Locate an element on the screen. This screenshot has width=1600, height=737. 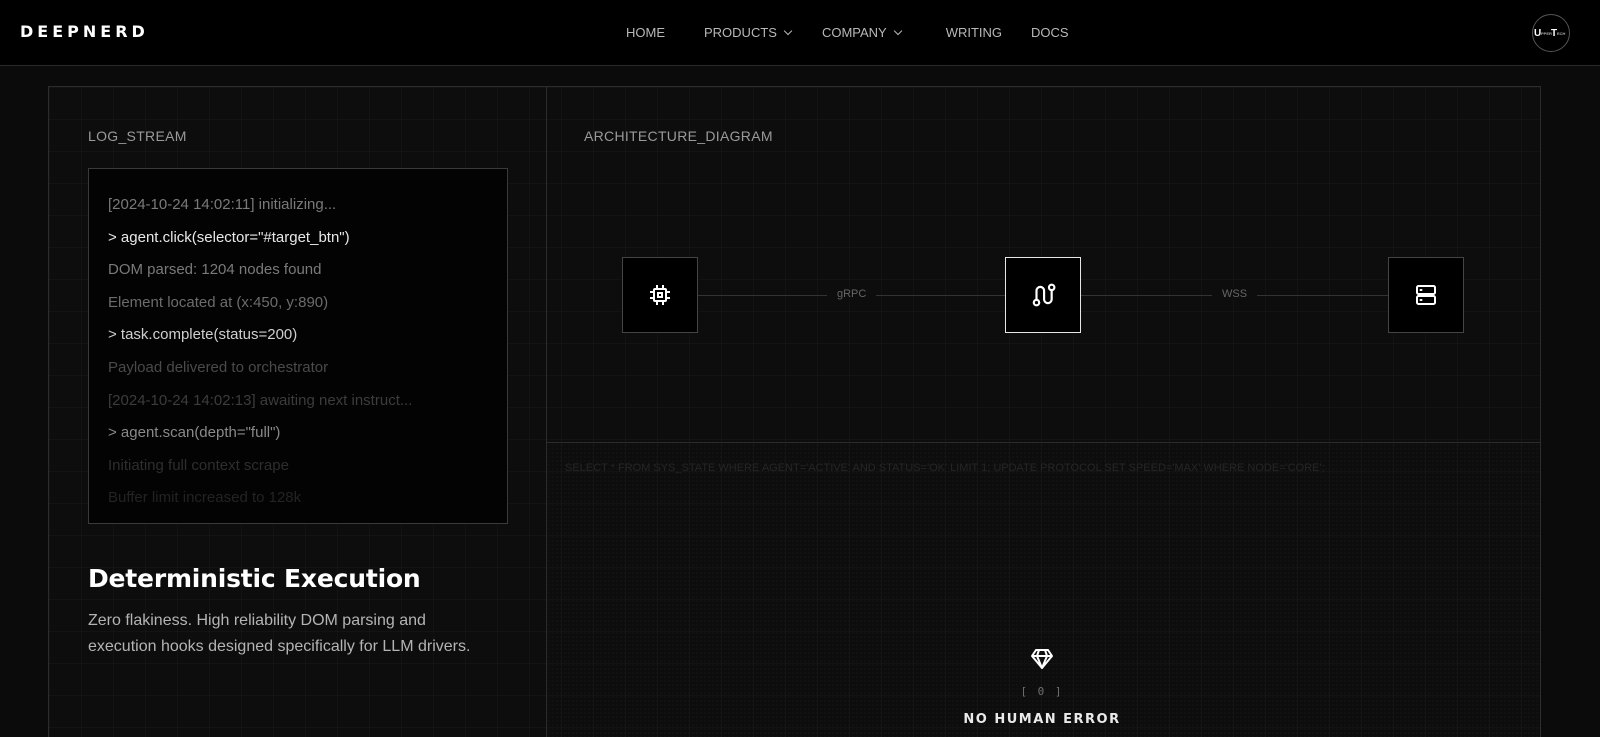
uppertech-logo-icon: U PPER T ECH is located at coordinates (1550, 33).